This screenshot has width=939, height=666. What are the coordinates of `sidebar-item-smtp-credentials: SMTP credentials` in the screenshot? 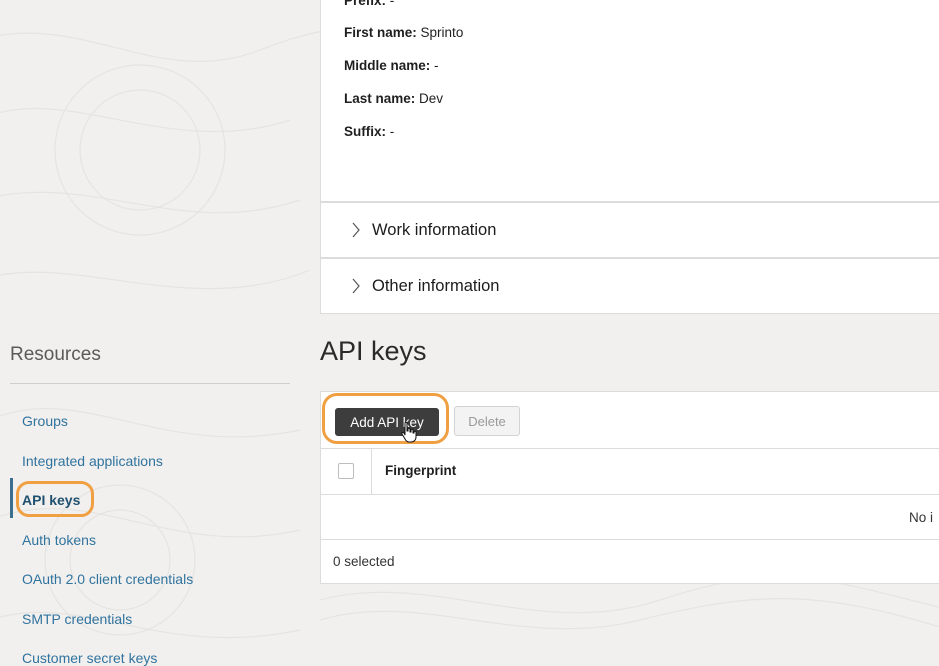 It's located at (77, 619).